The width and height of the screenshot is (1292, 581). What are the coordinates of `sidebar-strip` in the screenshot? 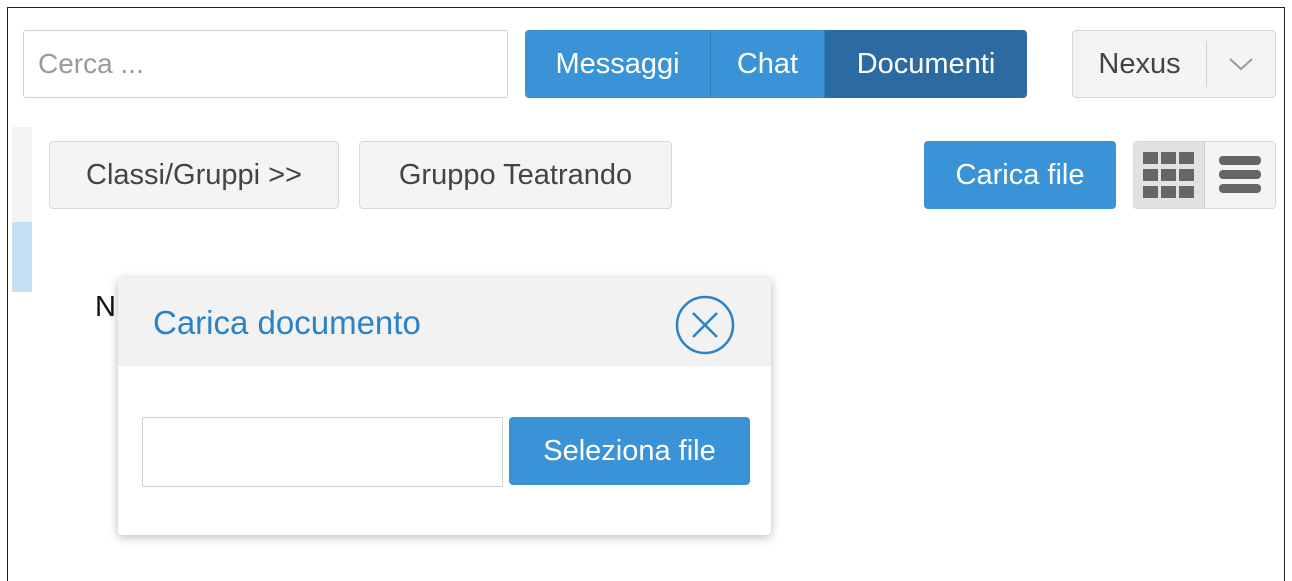 It's located at (22, 177).